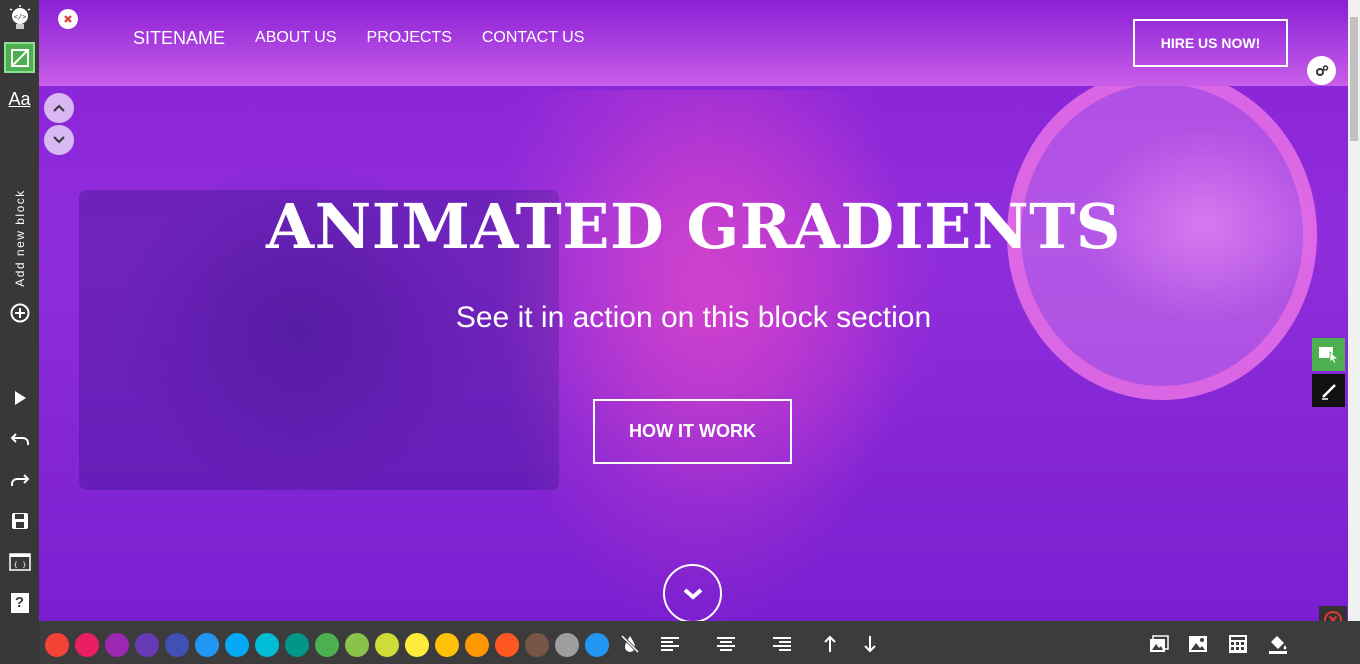  I want to click on hire-us-button: HIRE US NOW!, so click(1210, 43).